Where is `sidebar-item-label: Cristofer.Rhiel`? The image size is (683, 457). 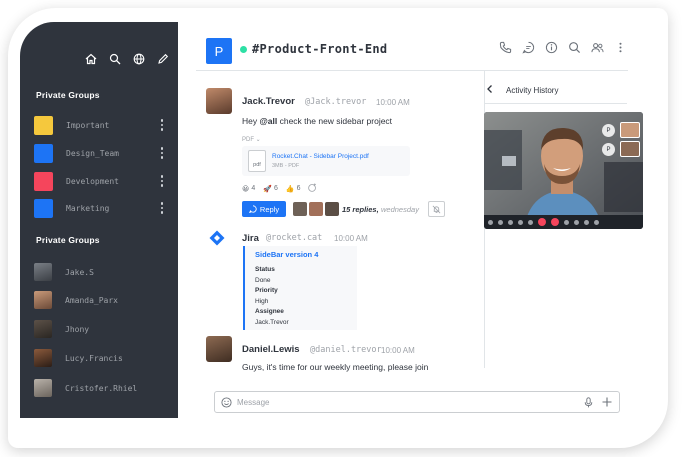 sidebar-item-label: Cristofer.Rhiel is located at coordinates (101, 388).